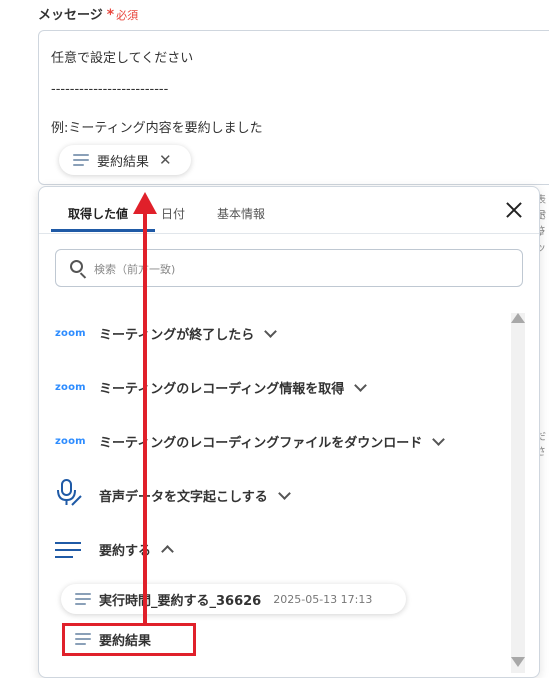 The image size is (549, 678). I want to click on textarea-line-3: 例:ミーティング内容を要約しました, so click(157, 128).